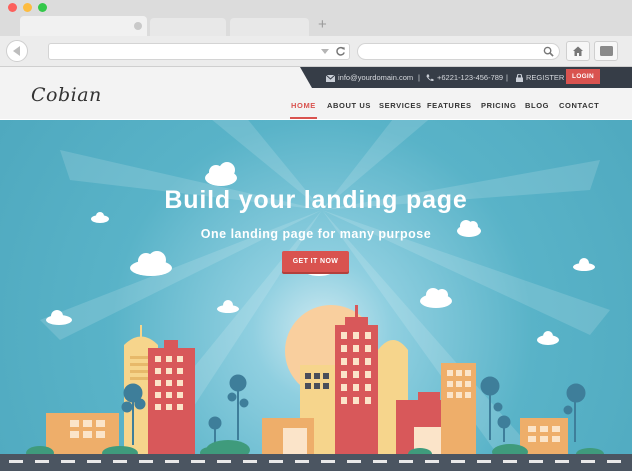 The width and height of the screenshot is (632, 471). What do you see at coordinates (400, 105) in the screenshot?
I see `nav-item-services: SERVICES` at bounding box center [400, 105].